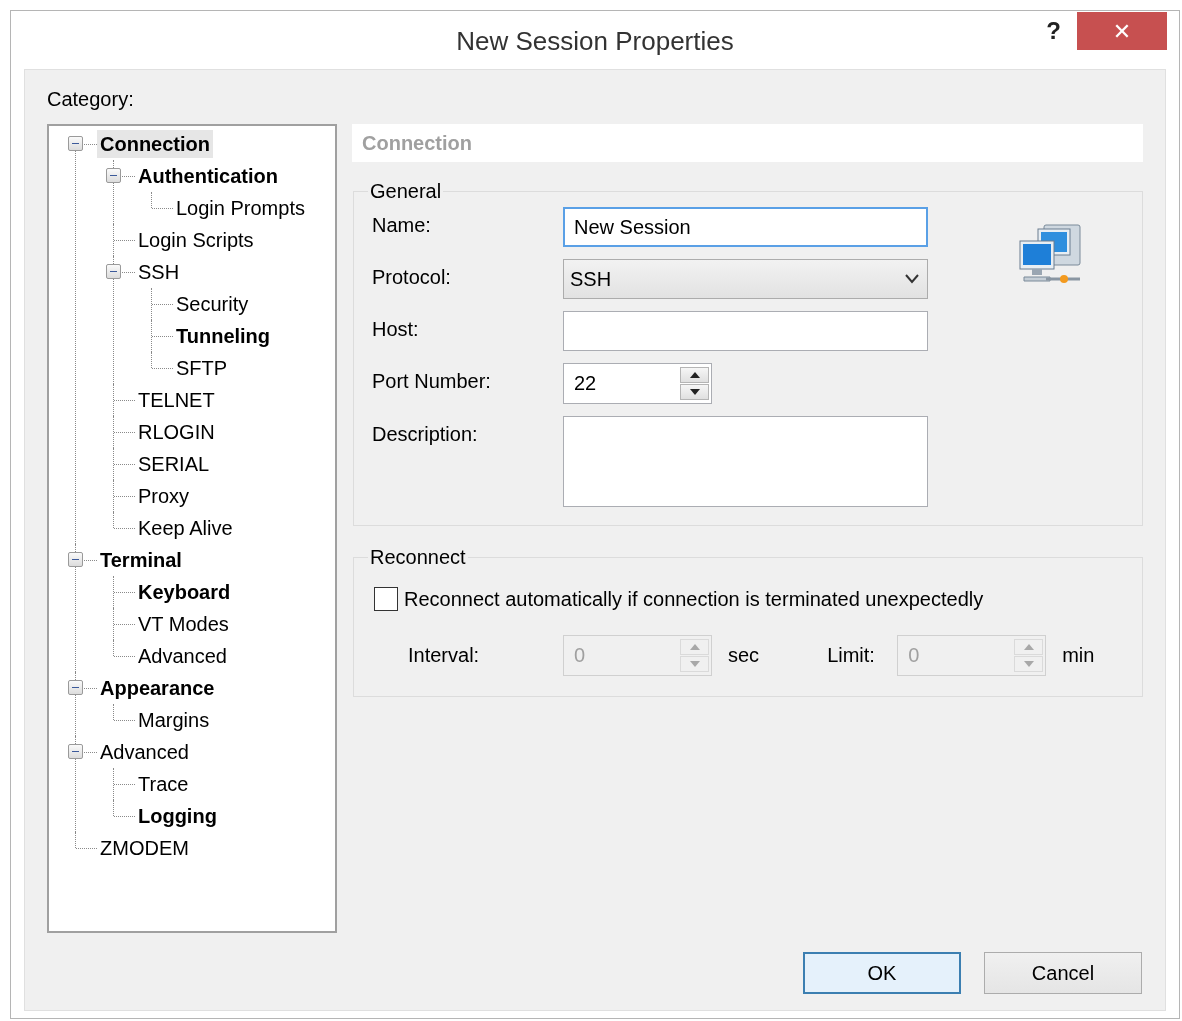  What do you see at coordinates (202, 368) in the screenshot?
I see `tree-item: SFTP` at bounding box center [202, 368].